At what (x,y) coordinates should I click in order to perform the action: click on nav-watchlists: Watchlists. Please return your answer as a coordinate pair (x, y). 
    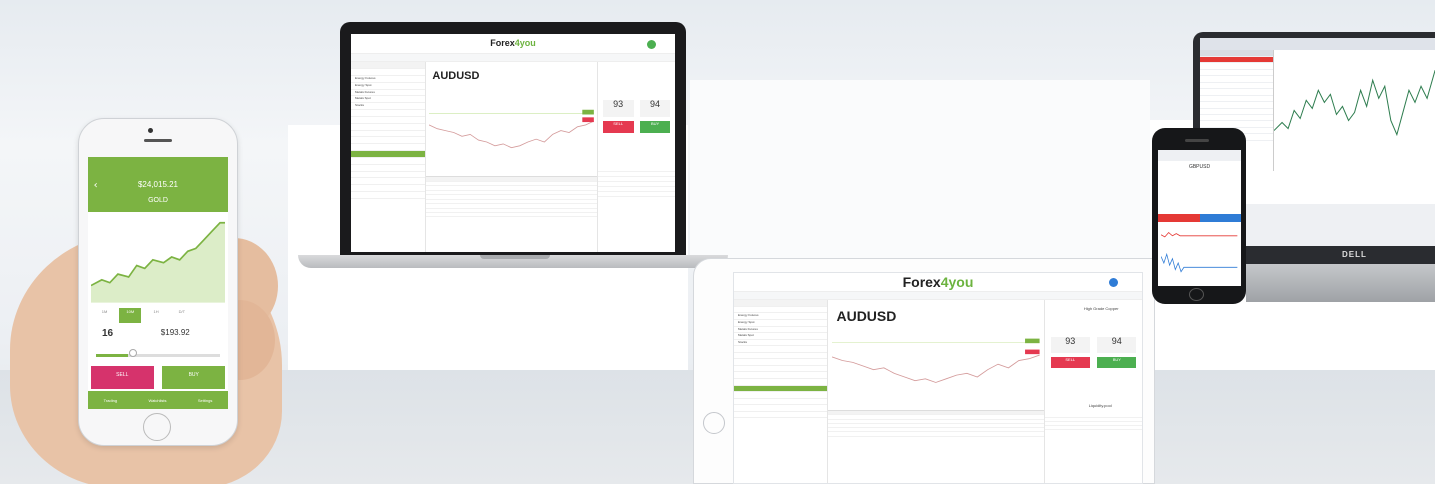
    Looking at the image, I should click on (157, 400).